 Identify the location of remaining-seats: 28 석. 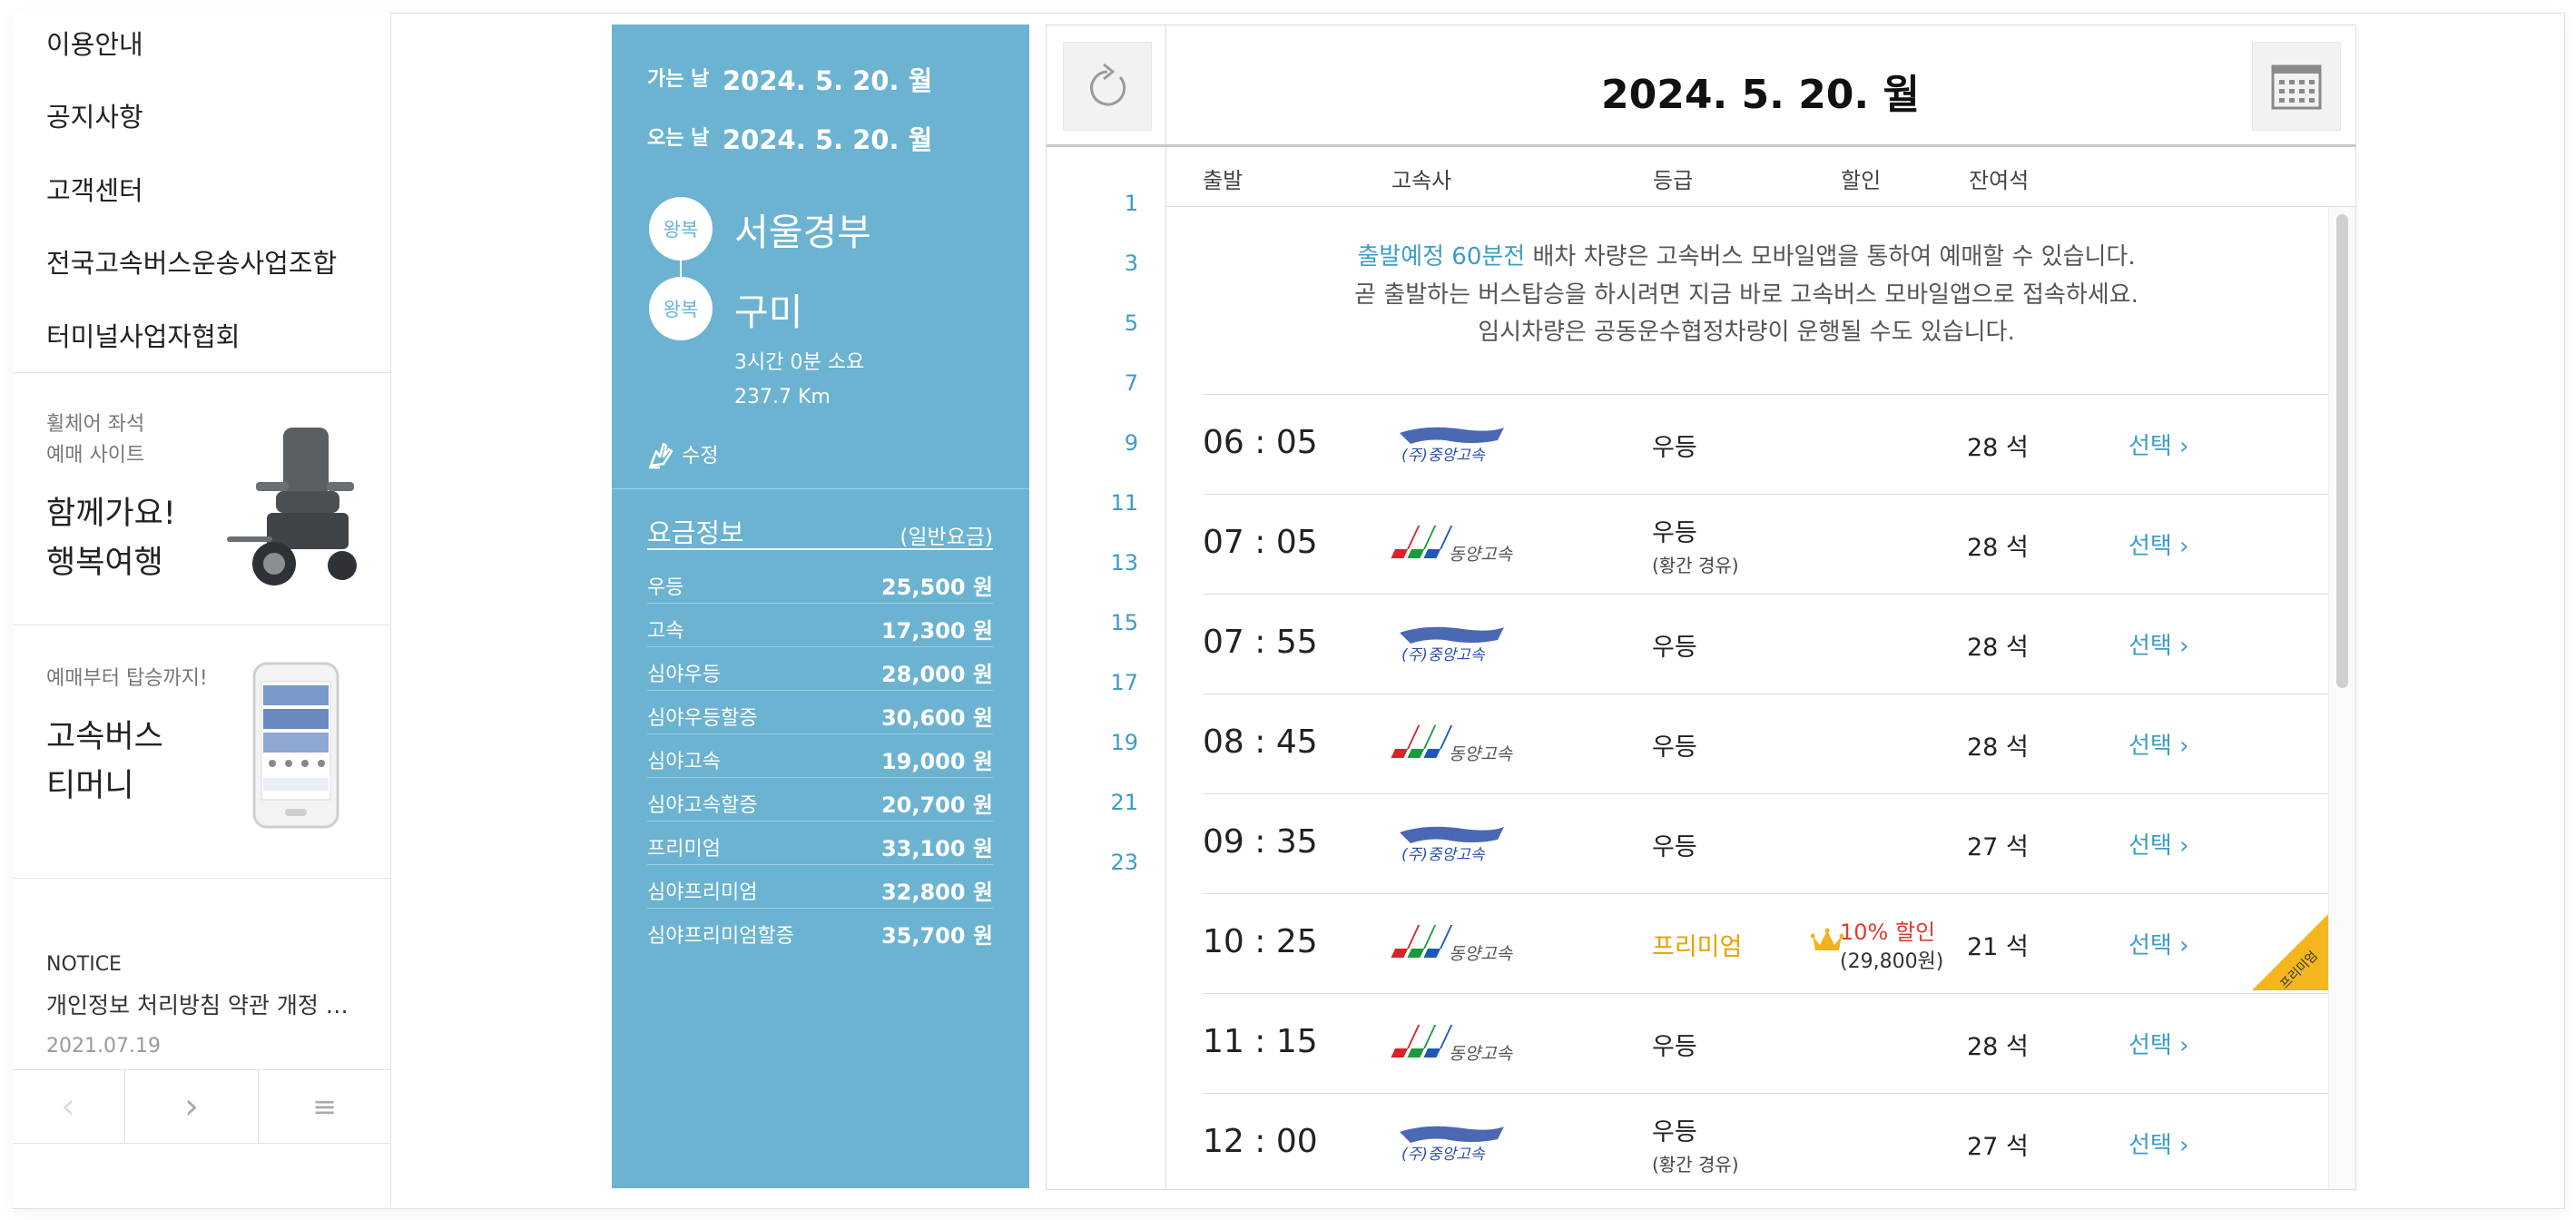
(1998, 648).